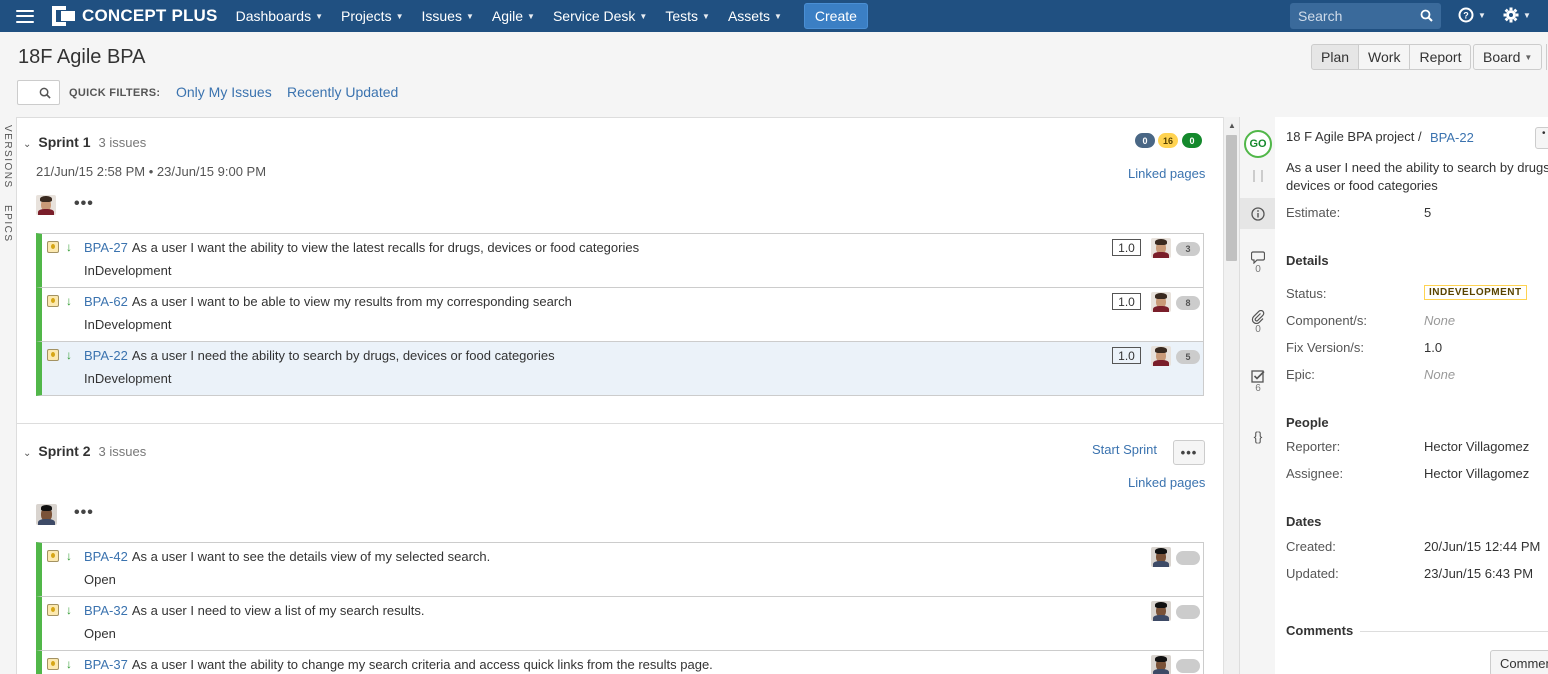 This screenshot has width=1548, height=674. I want to click on issue-key: BPA-42, so click(106, 556).